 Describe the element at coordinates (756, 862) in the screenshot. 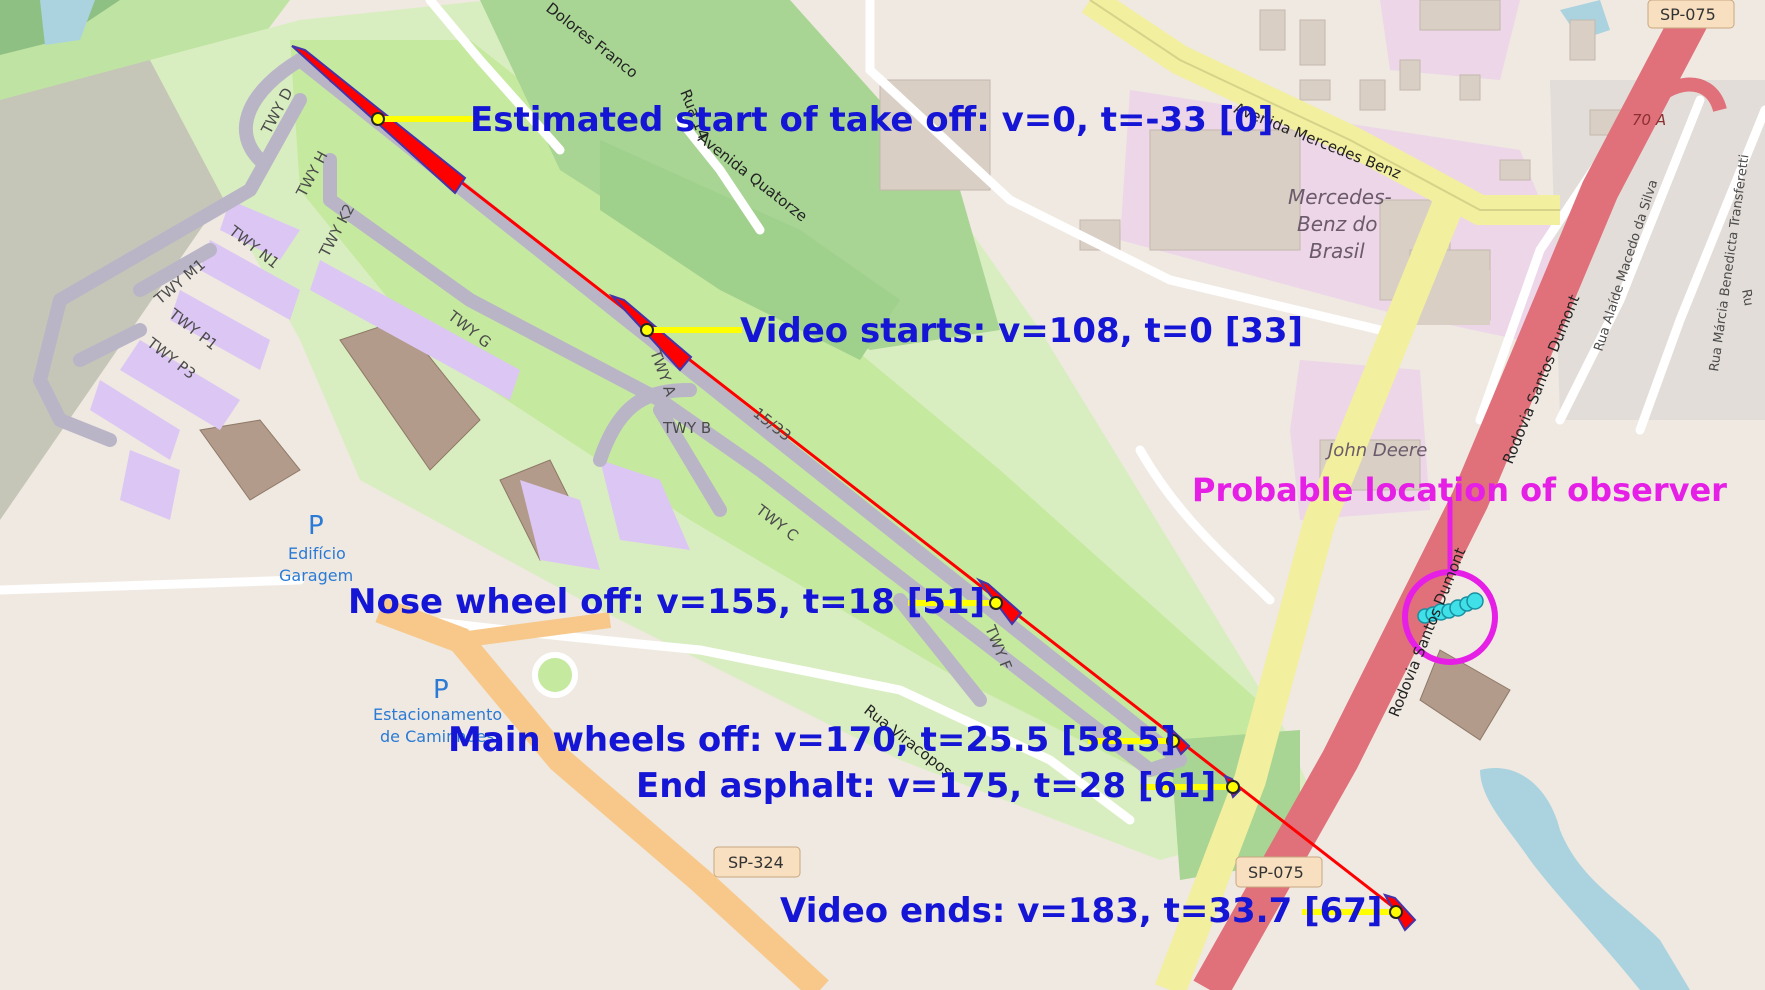

I see `shield-sp324: SP-324` at that location.